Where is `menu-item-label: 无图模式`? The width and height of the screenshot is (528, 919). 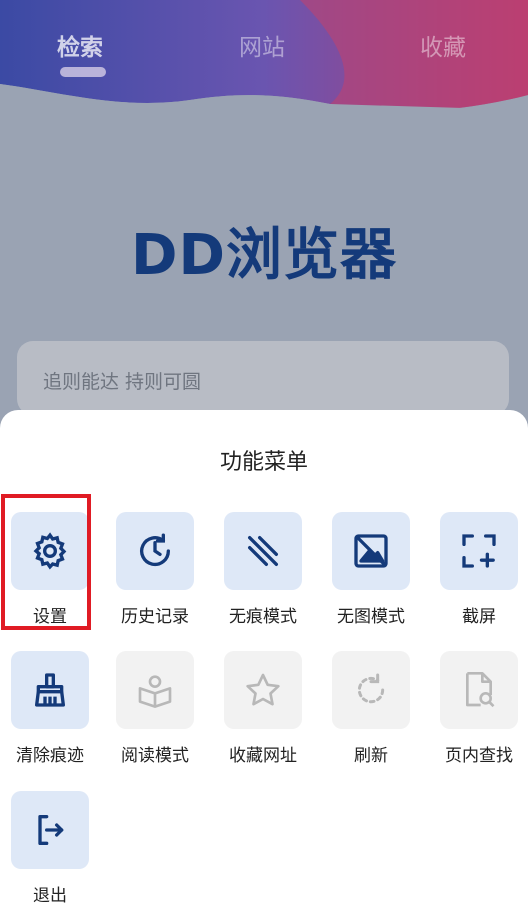
menu-item-label: 无图模式 is located at coordinates (371, 617).